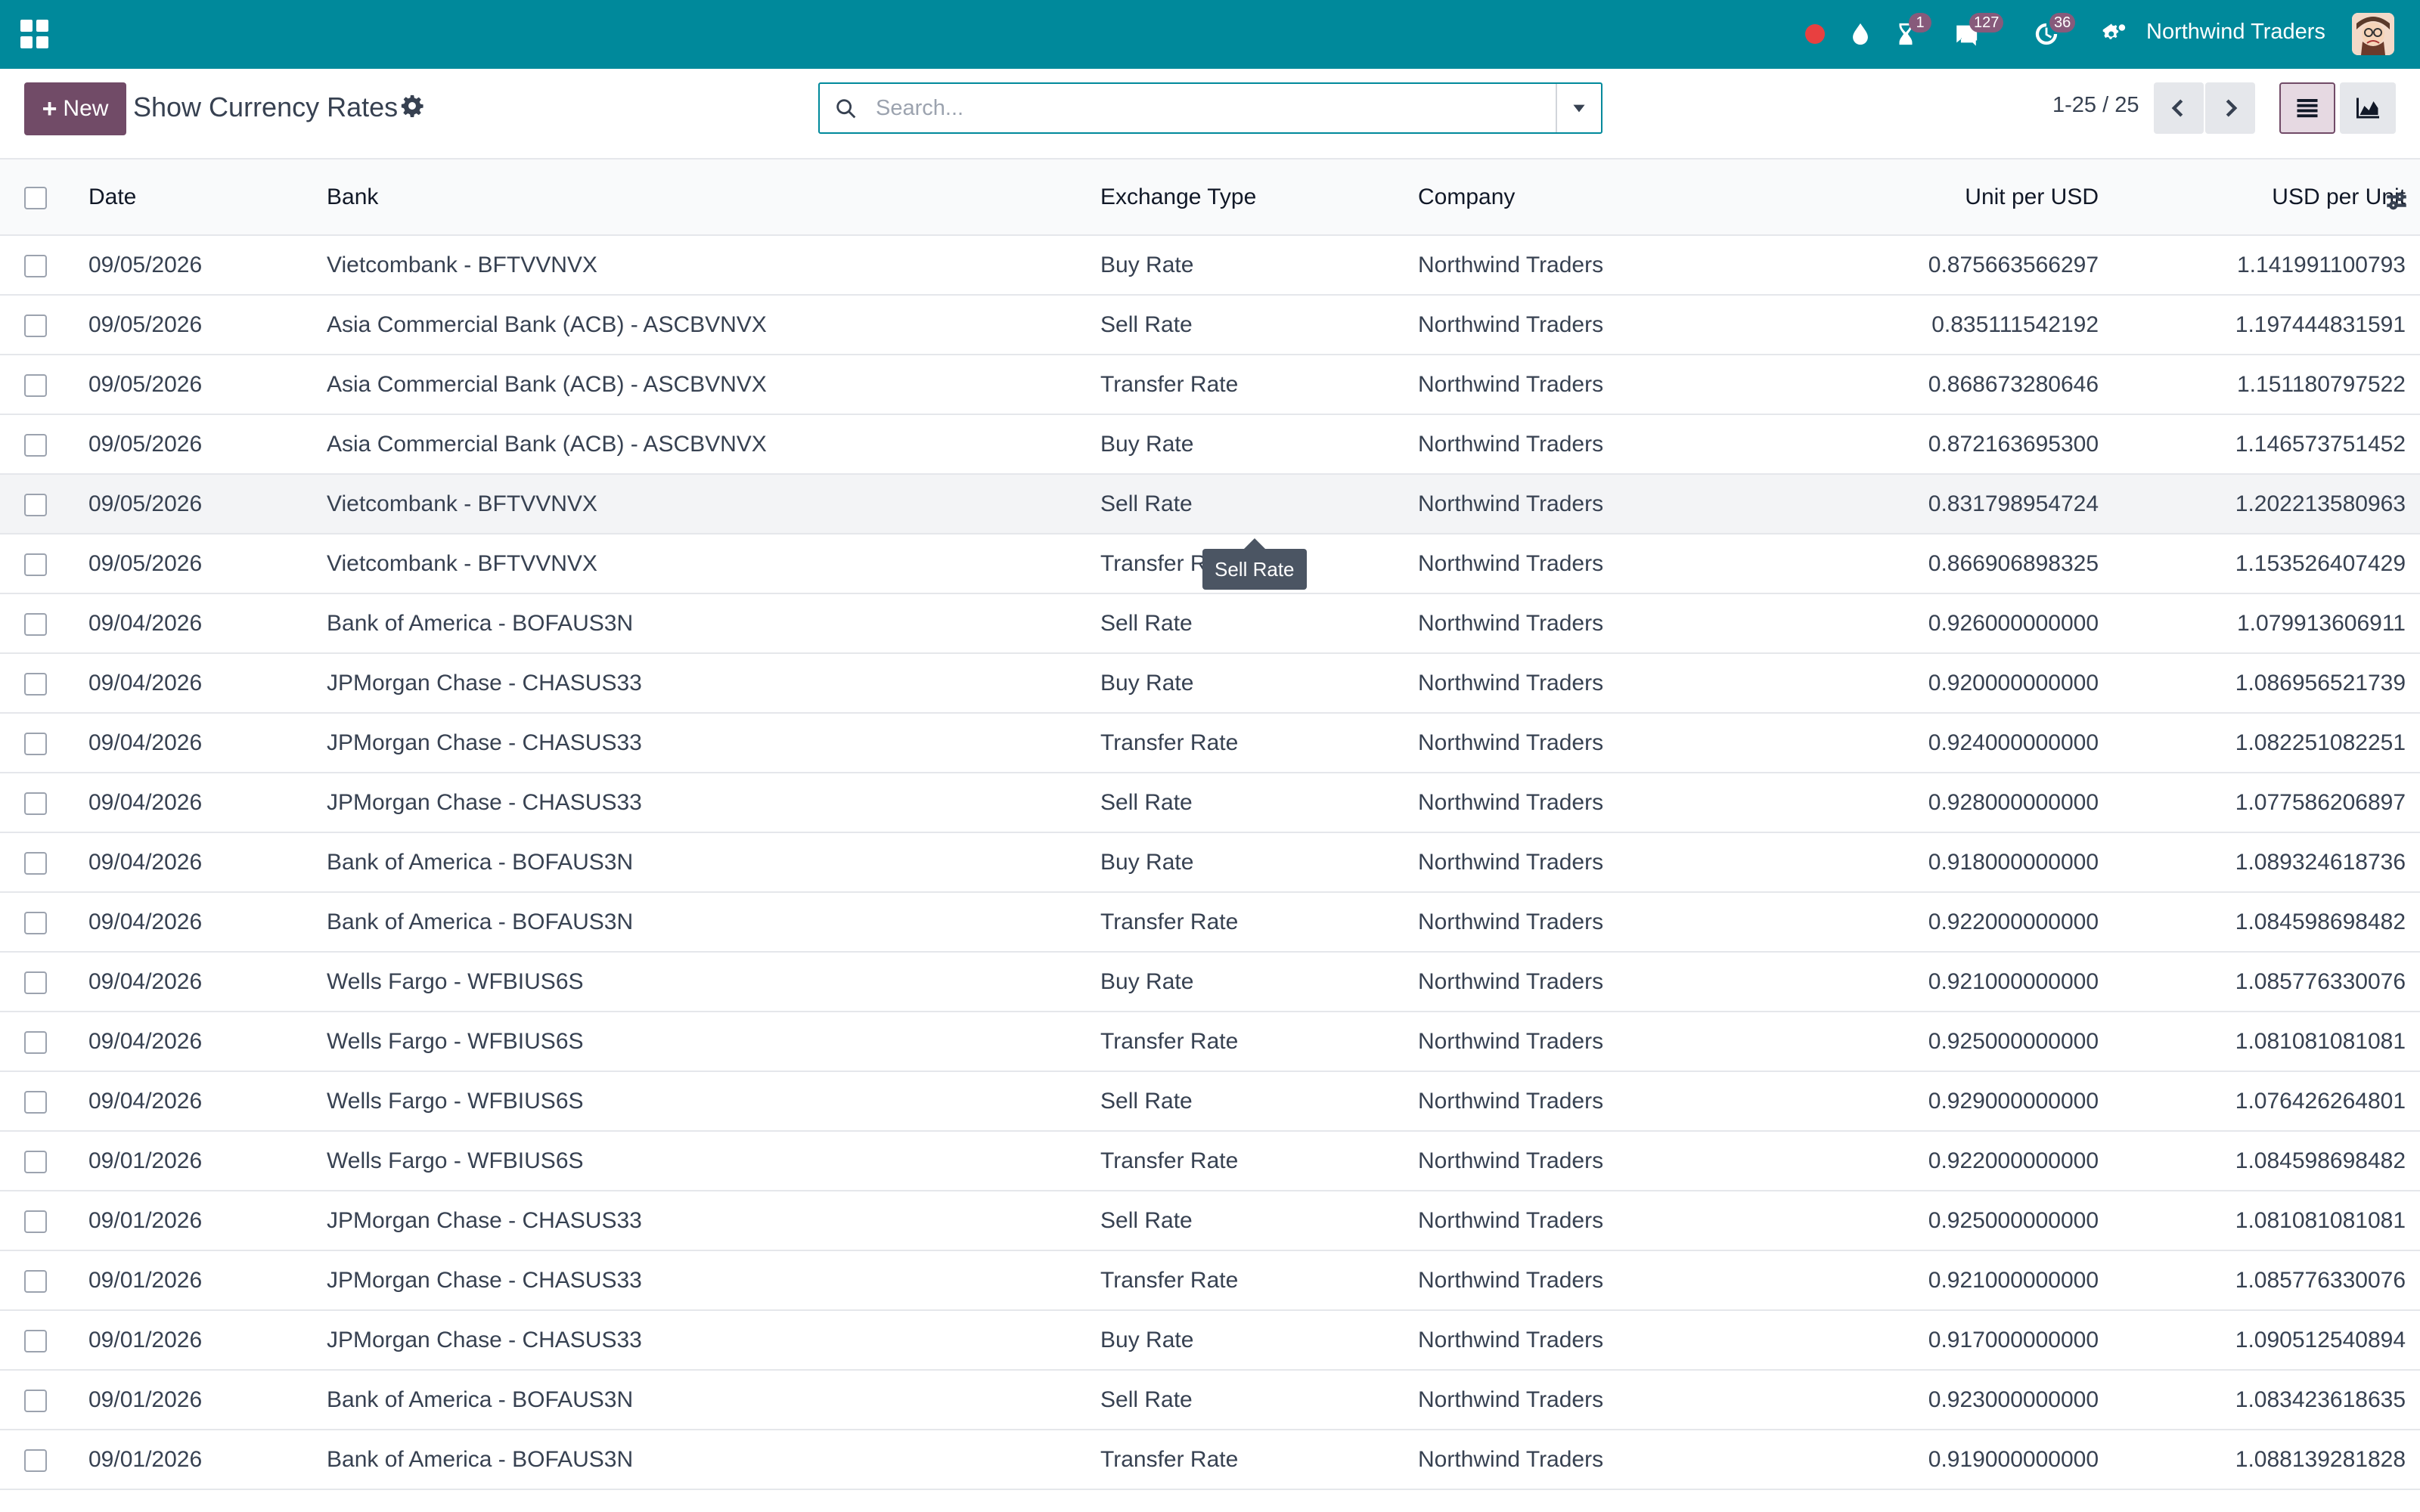 This screenshot has width=2420, height=1512. What do you see at coordinates (2235, 32) in the screenshot?
I see `company-switcher: Northwind Traders` at bounding box center [2235, 32].